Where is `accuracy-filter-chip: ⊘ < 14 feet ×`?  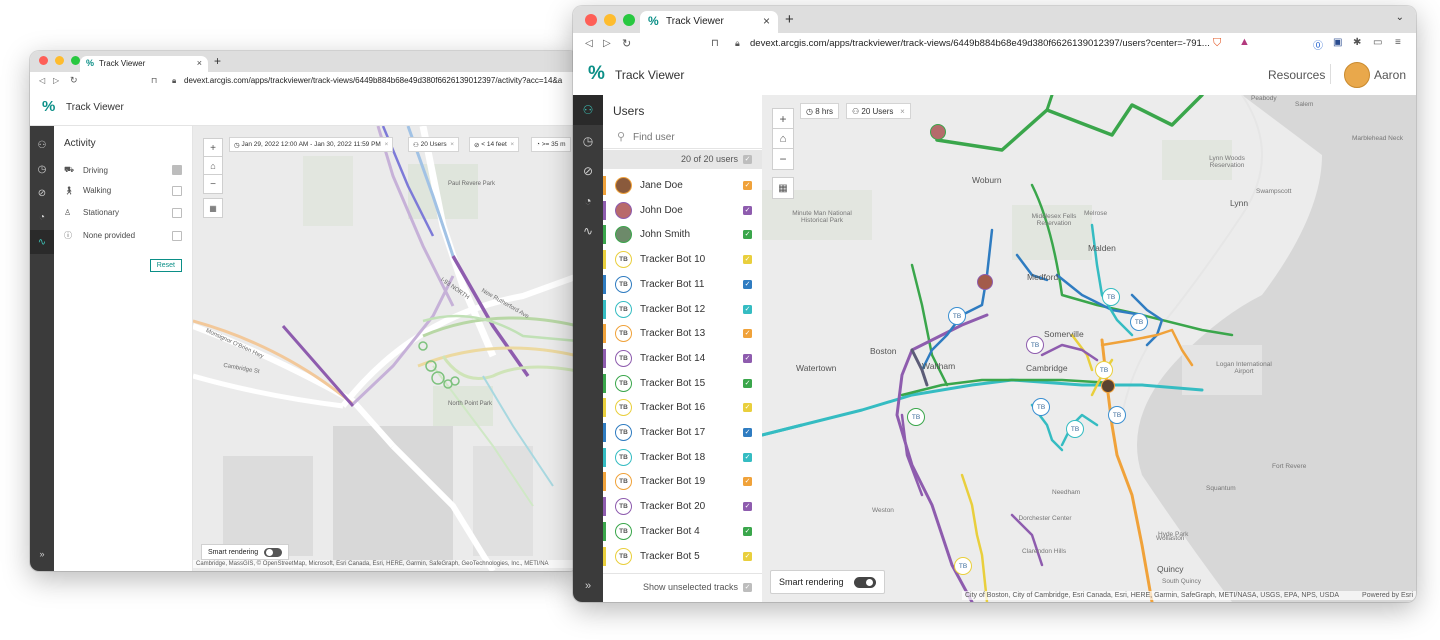 accuracy-filter-chip: ⊘ < 14 feet × is located at coordinates (494, 144).